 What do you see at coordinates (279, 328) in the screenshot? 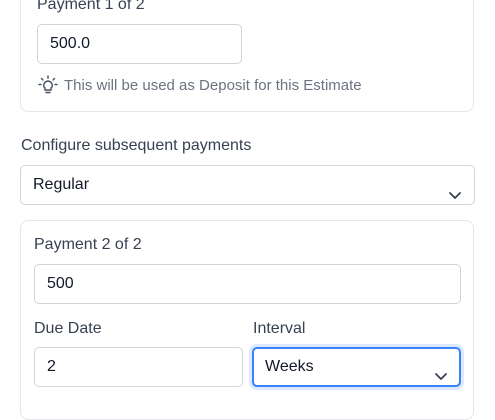
I see `interval-label: Interval` at bounding box center [279, 328].